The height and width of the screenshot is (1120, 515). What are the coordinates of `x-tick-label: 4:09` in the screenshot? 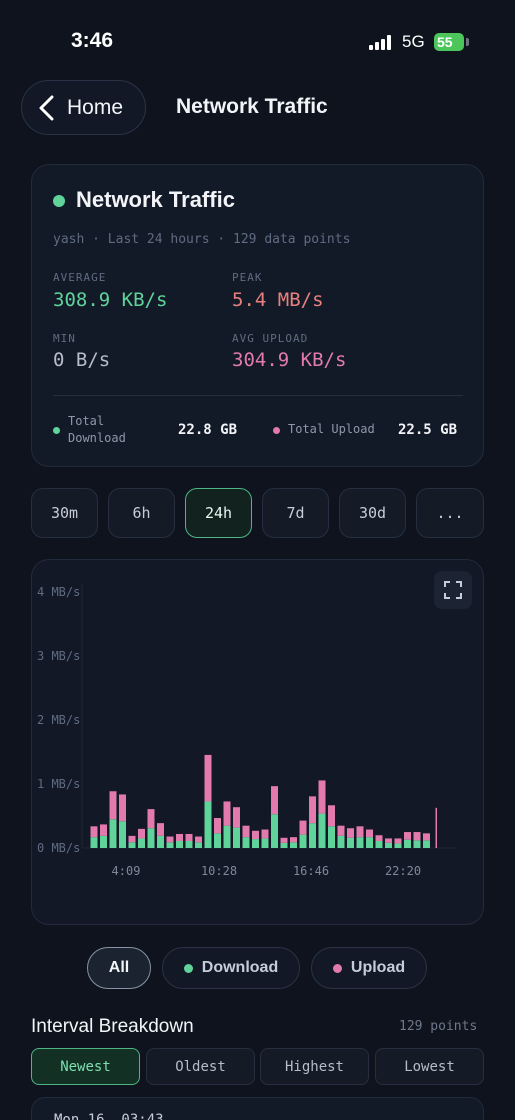 It's located at (126, 871).